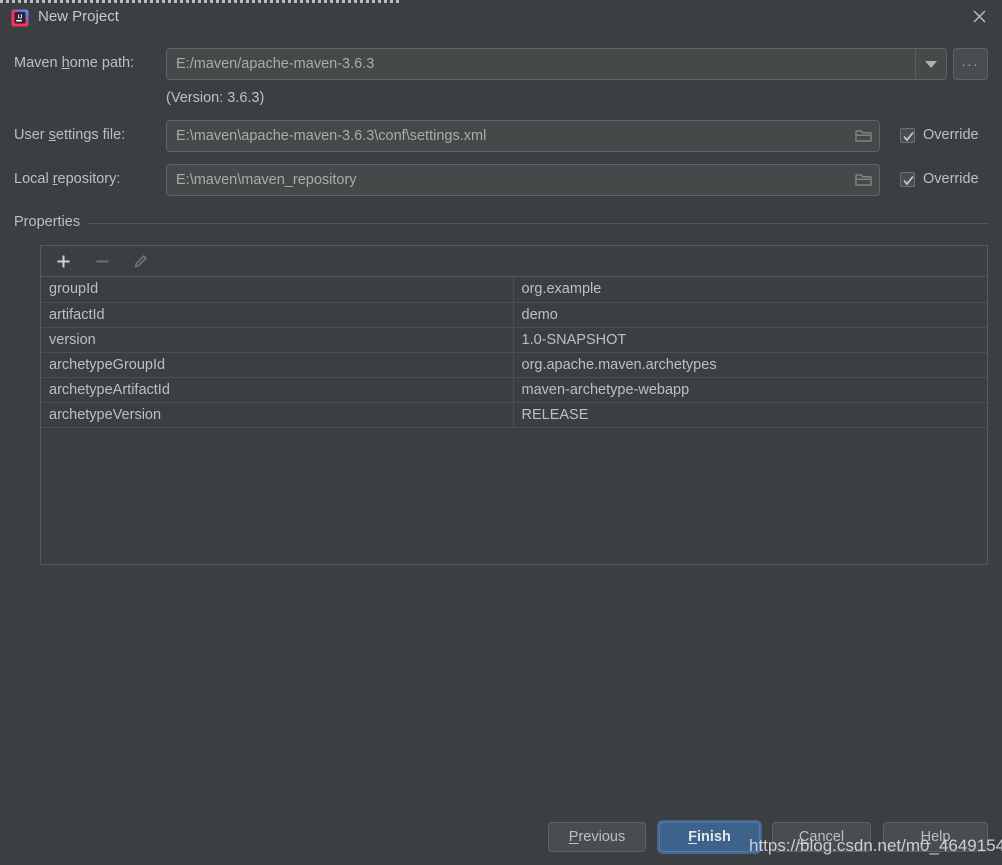  I want to click on properties-toolbar, so click(514, 261).